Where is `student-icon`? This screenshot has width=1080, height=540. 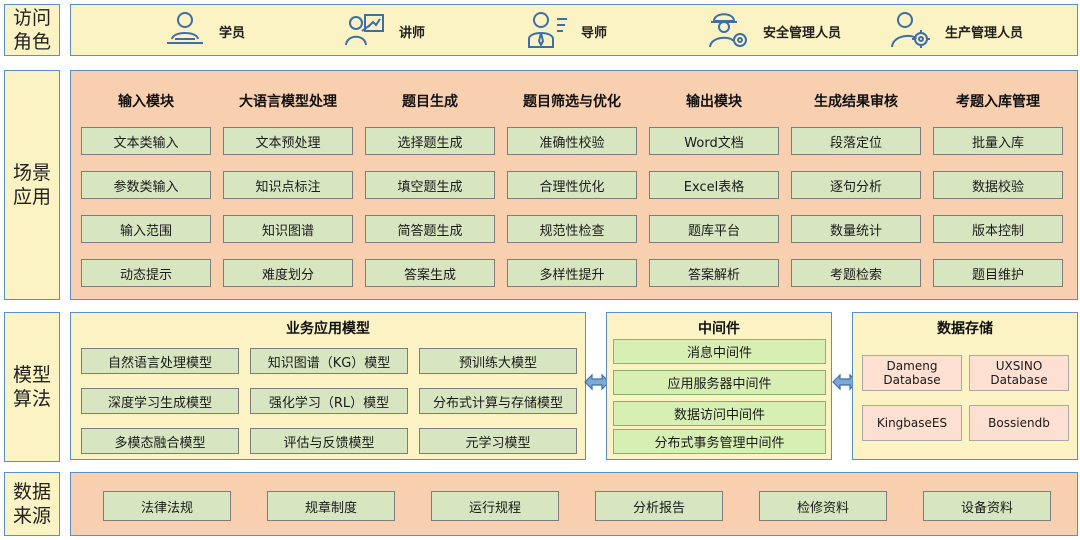
student-icon is located at coordinates (185, 31).